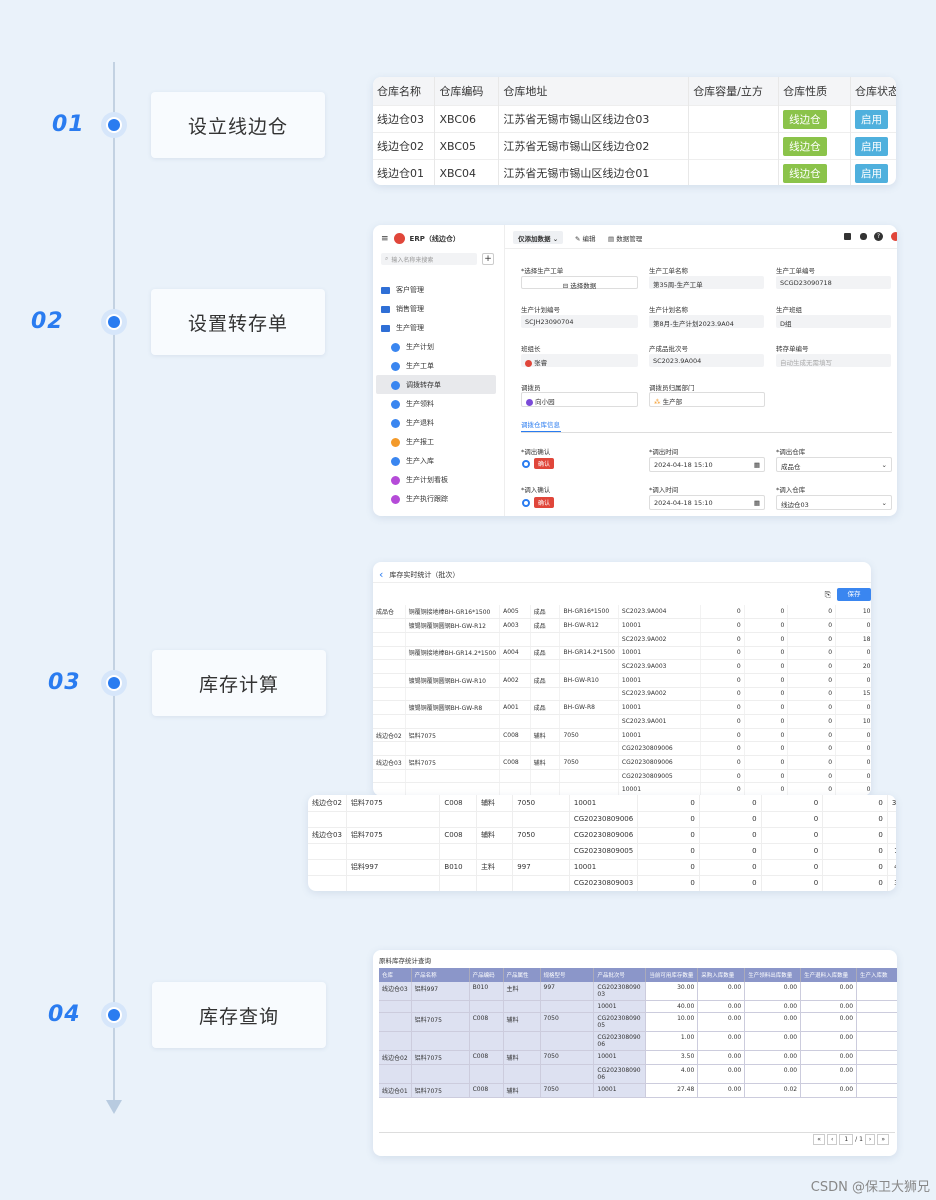 The width and height of the screenshot is (936, 1200). I want to click on sidebar-item-production: 生产管理, so click(402, 328).